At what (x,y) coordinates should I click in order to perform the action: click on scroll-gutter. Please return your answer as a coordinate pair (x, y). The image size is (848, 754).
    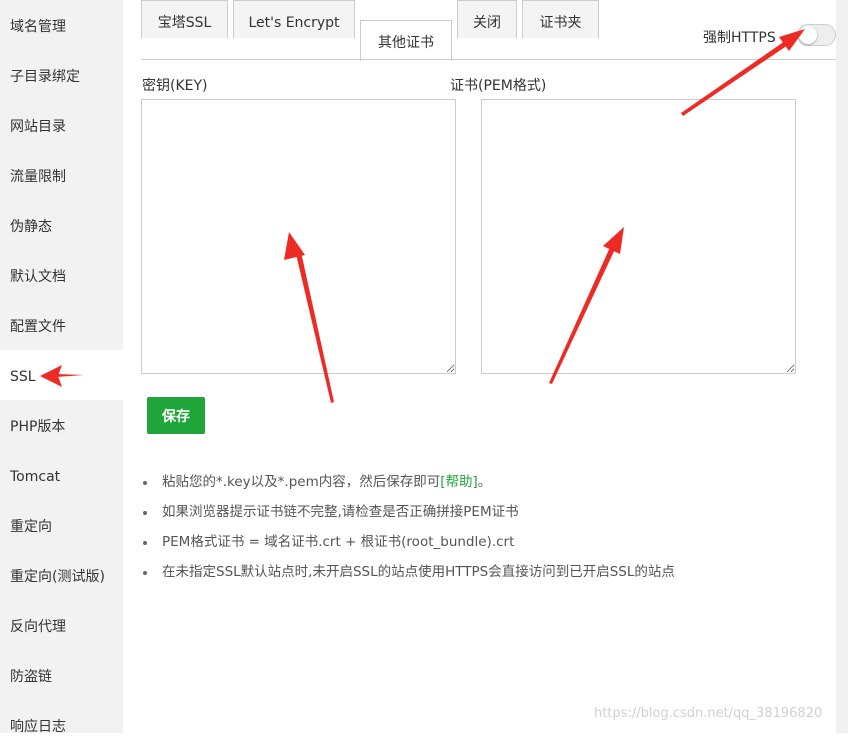
    Looking at the image, I should click on (842, 366).